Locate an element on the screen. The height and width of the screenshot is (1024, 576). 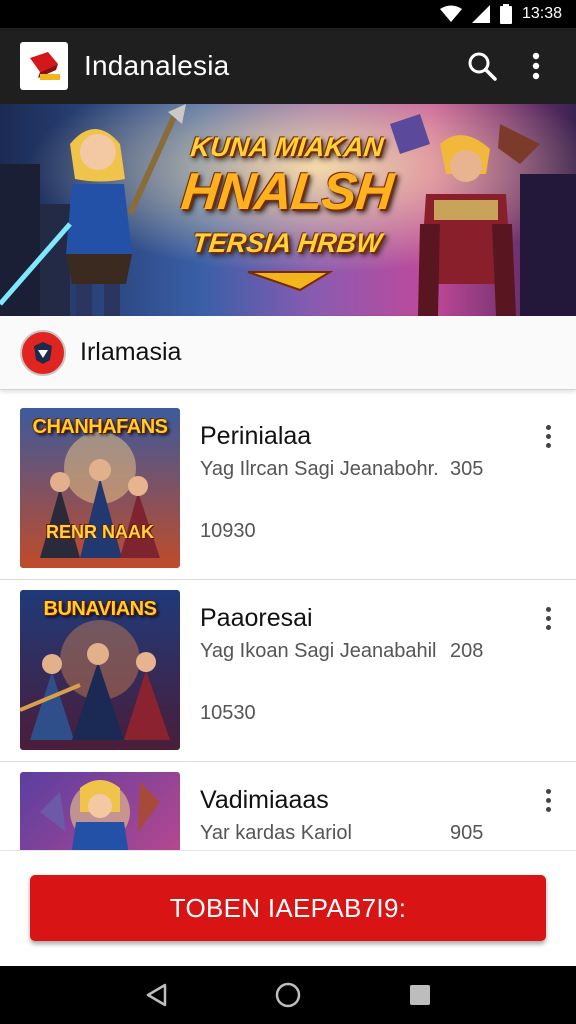
item-thumbnail: BUNAVIANS is located at coordinates (100, 670).